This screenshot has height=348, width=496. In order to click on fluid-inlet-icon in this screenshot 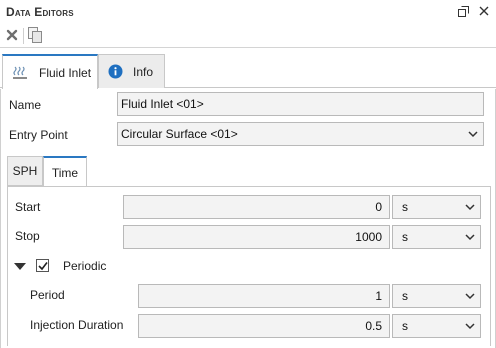, I will do `click(21, 73)`.